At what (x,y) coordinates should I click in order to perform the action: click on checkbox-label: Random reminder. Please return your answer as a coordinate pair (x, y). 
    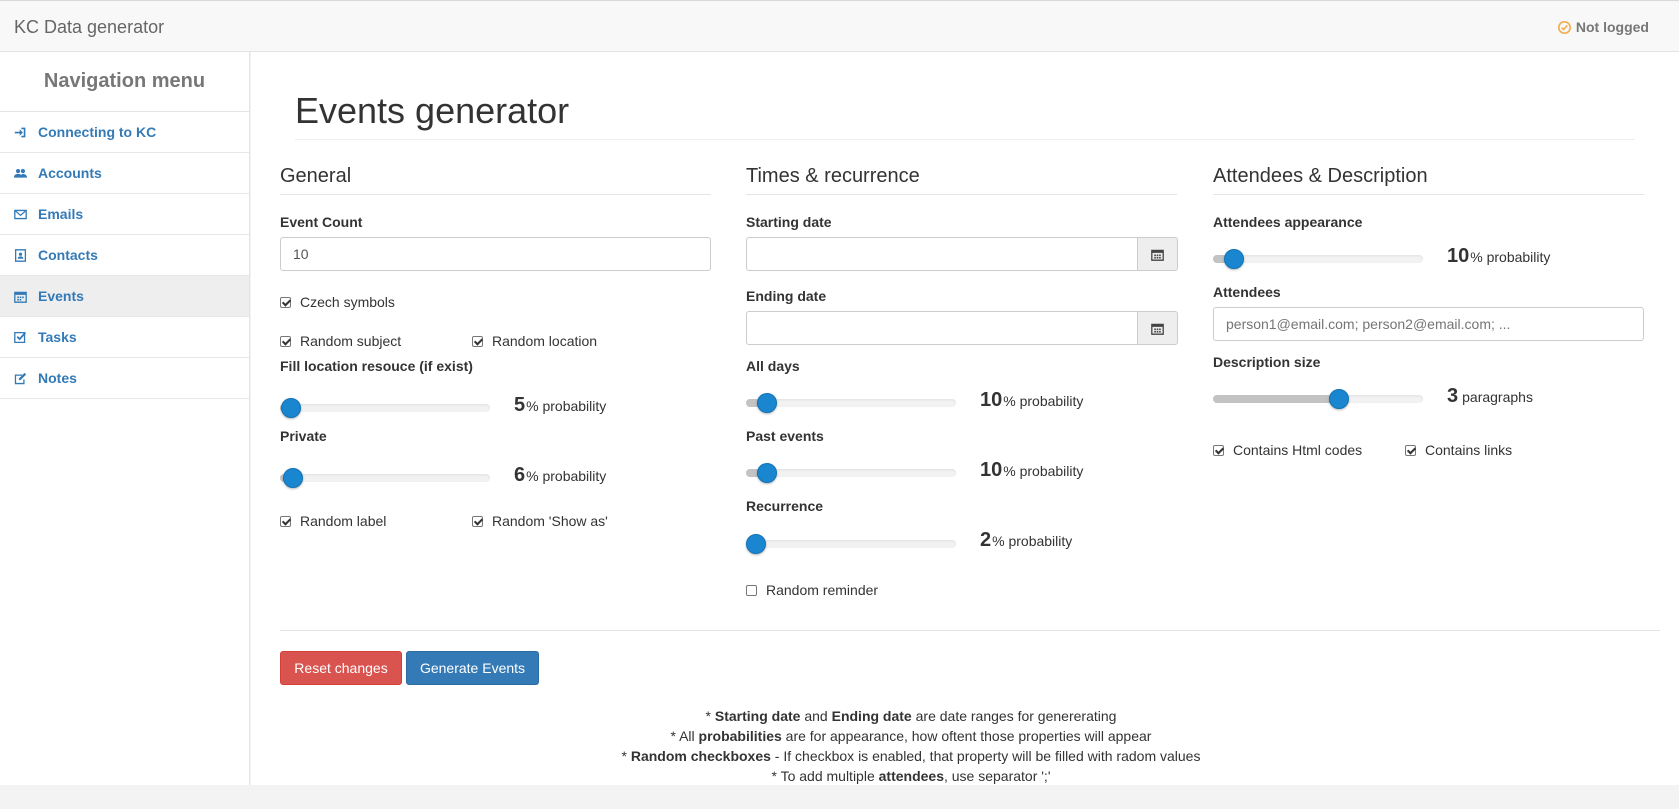
    Looking at the image, I should click on (822, 590).